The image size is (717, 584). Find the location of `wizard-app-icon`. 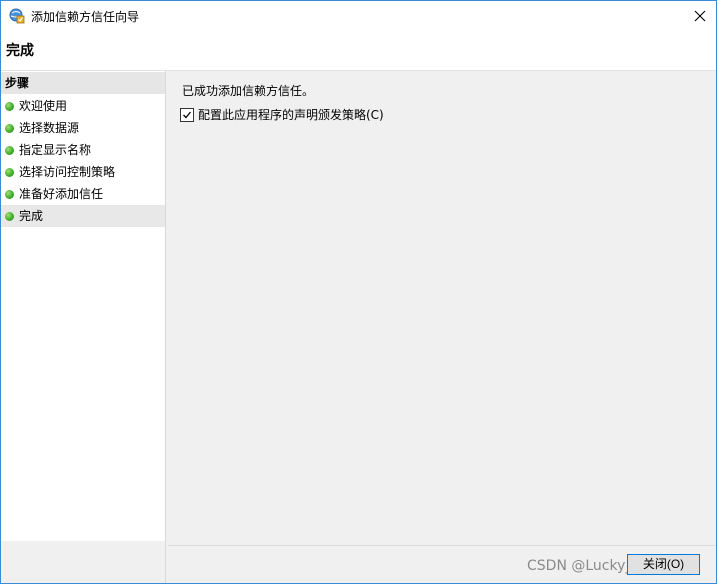

wizard-app-icon is located at coordinates (17, 16).